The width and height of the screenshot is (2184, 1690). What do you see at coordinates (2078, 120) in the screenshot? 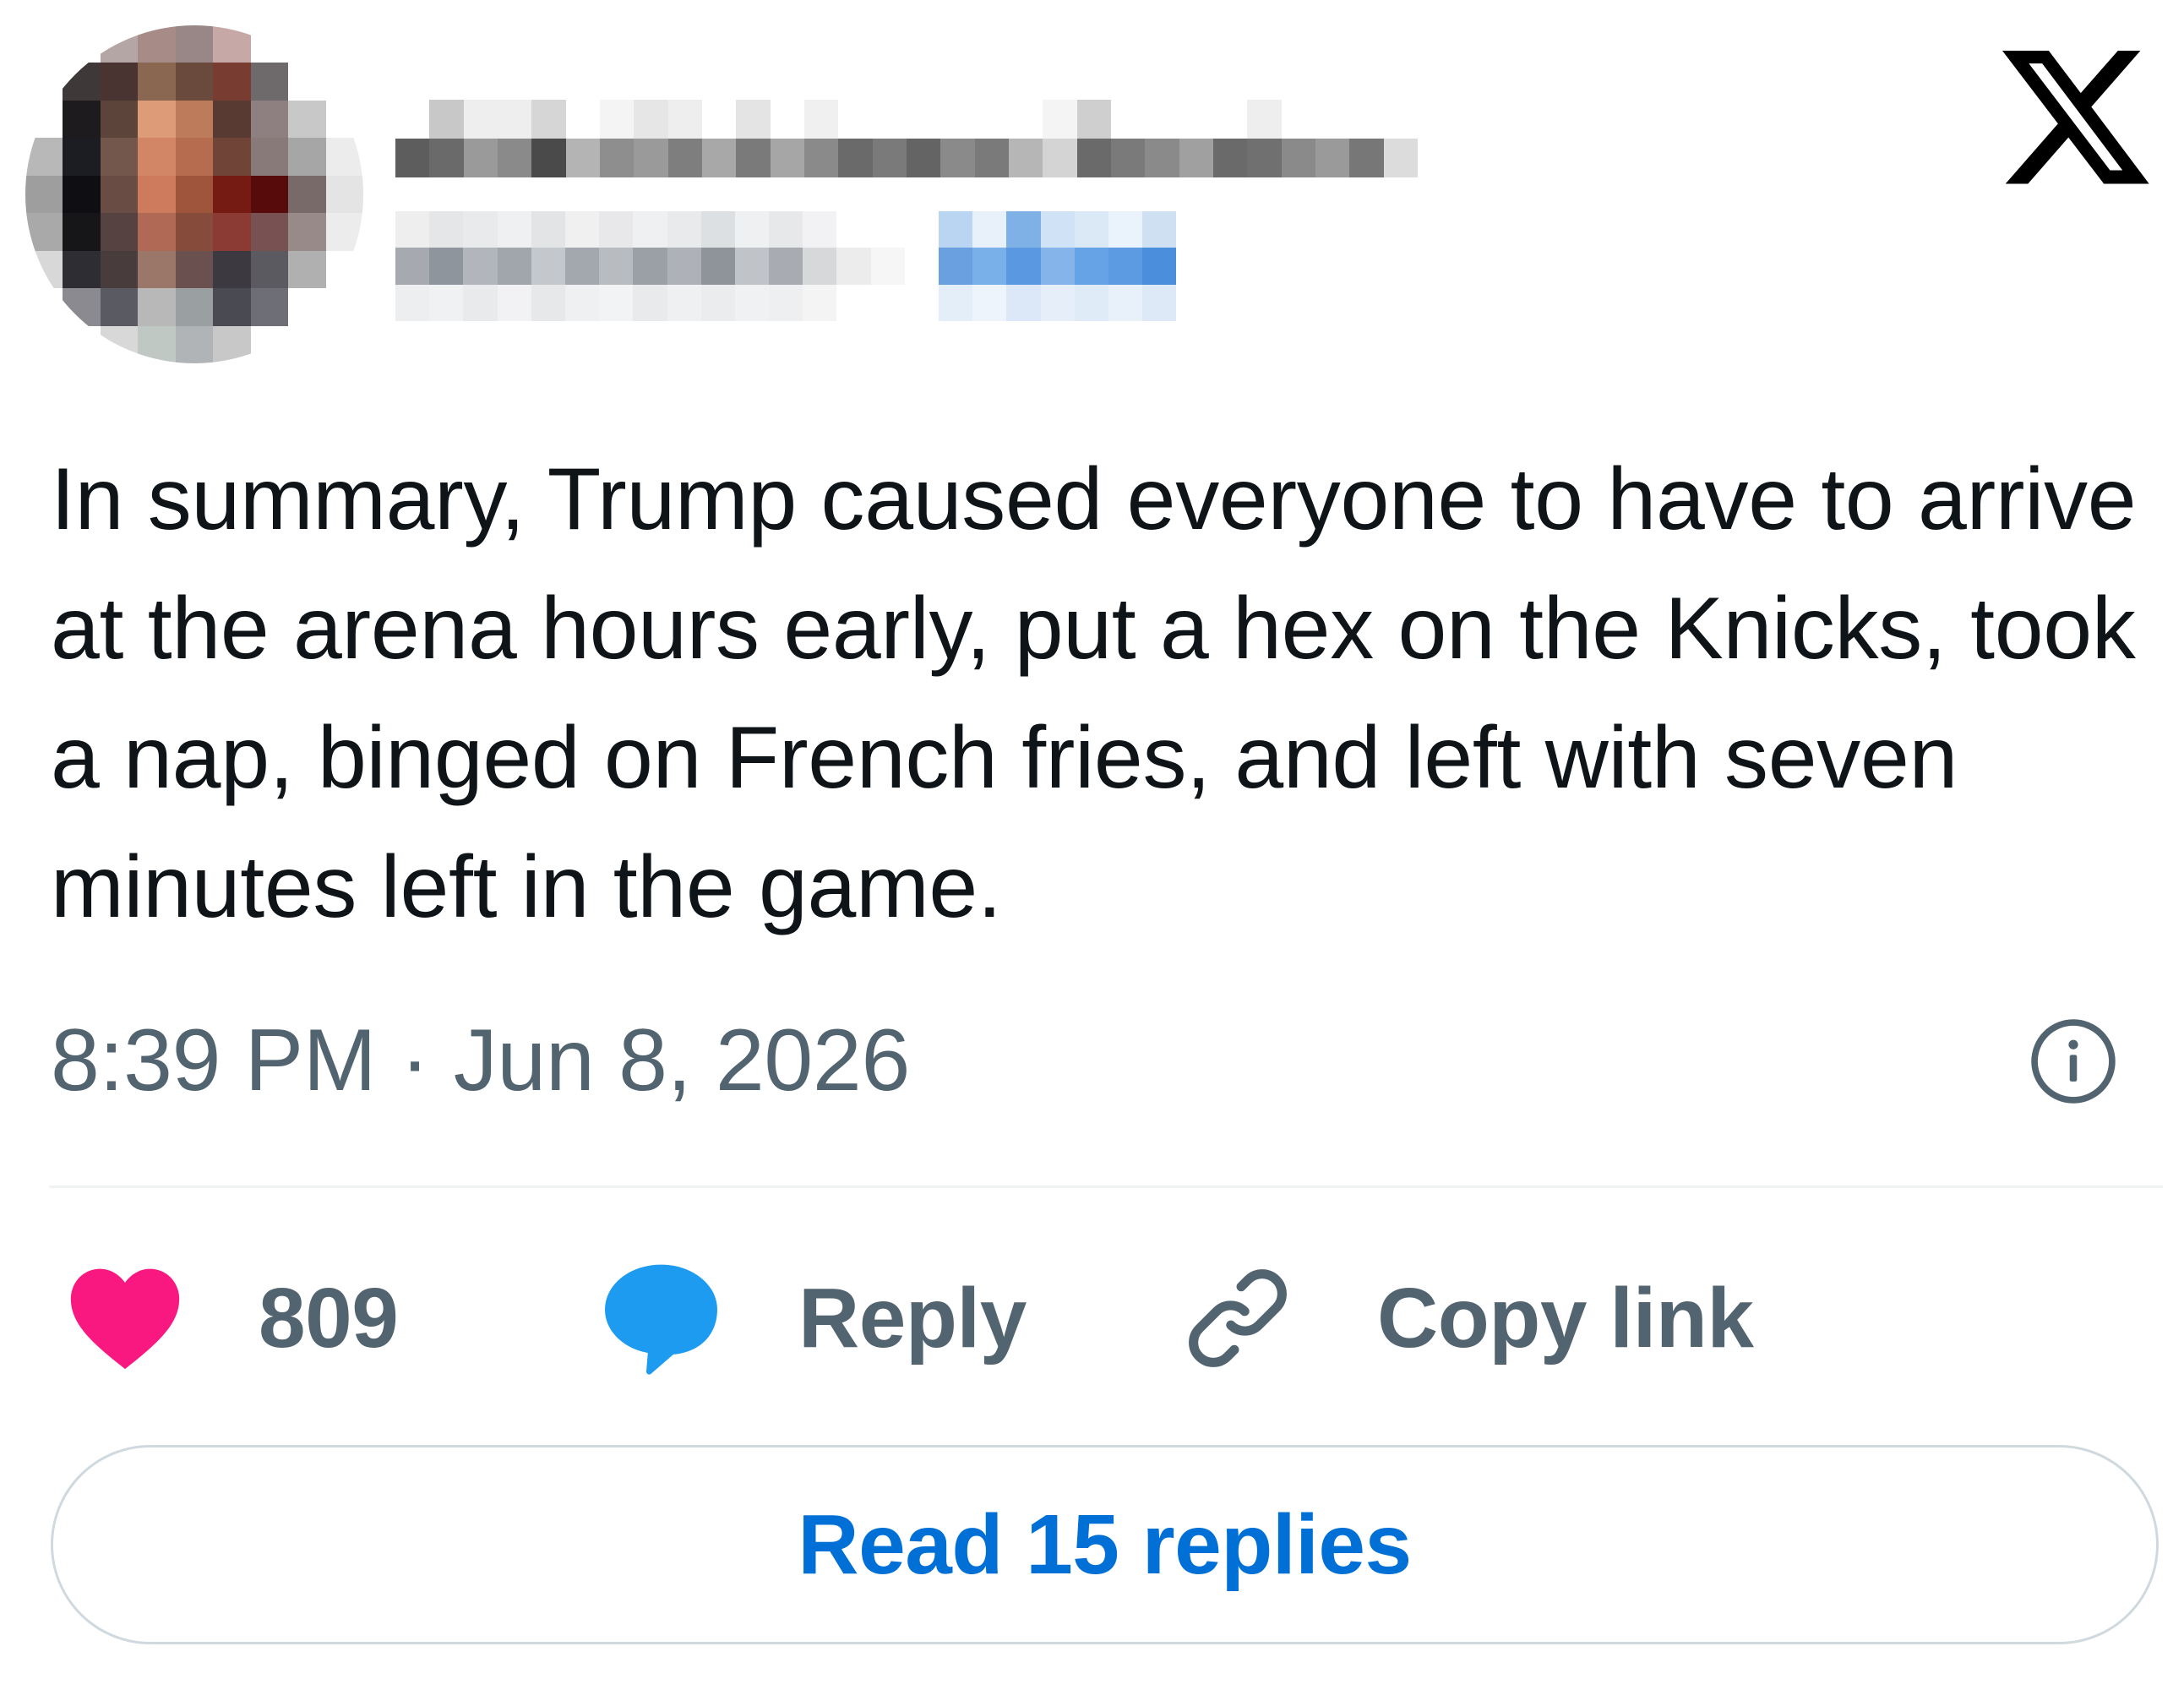
I see `x-logo-icon` at bounding box center [2078, 120].